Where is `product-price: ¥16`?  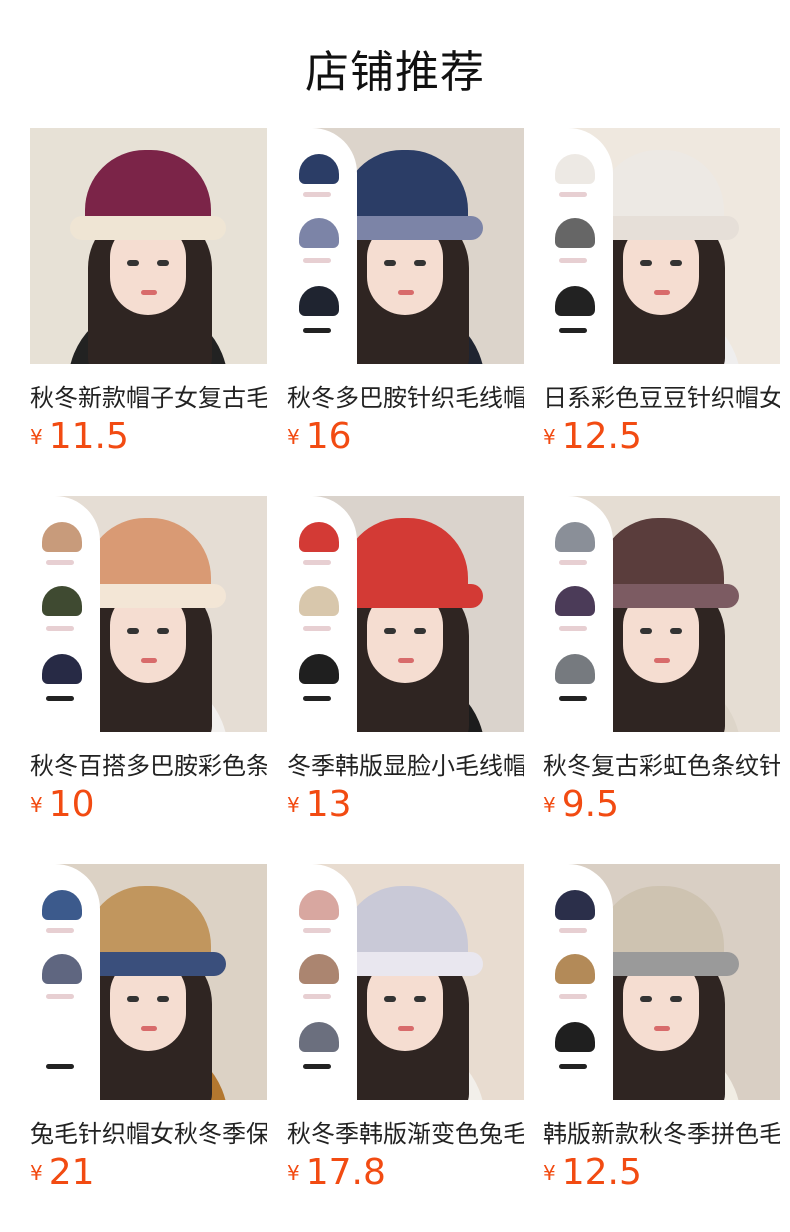
product-price: ¥16 is located at coordinates (319, 439).